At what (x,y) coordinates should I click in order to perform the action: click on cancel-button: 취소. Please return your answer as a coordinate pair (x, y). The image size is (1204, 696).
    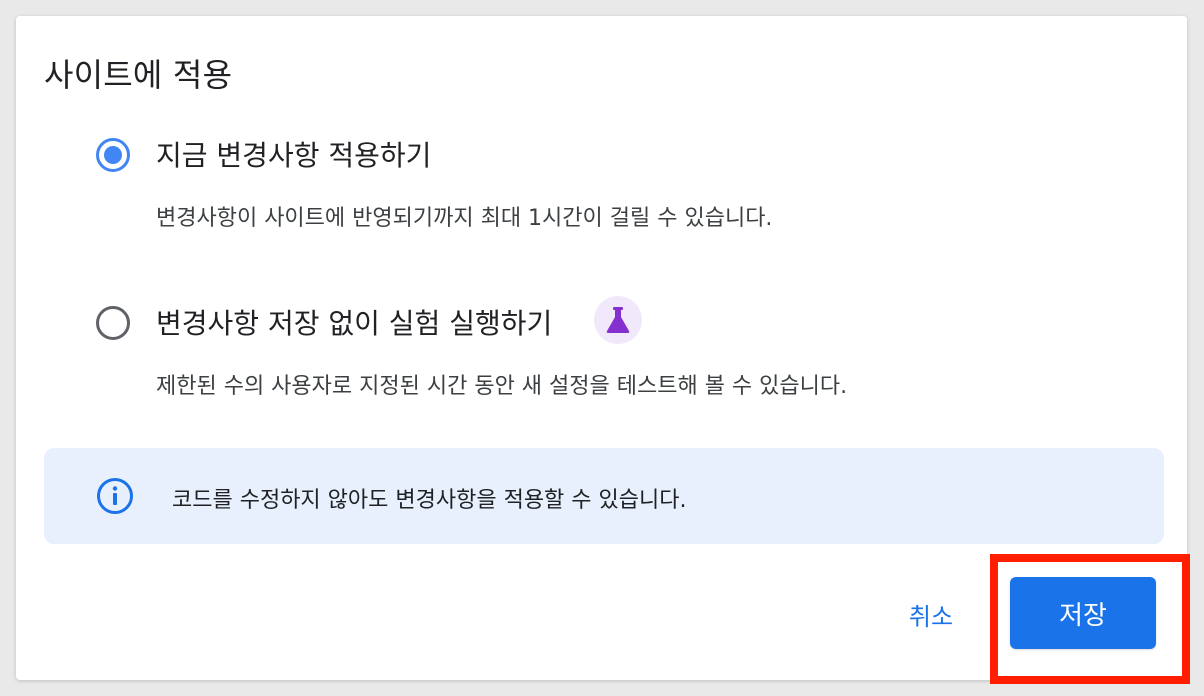
    Looking at the image, I should click on (931, 614).